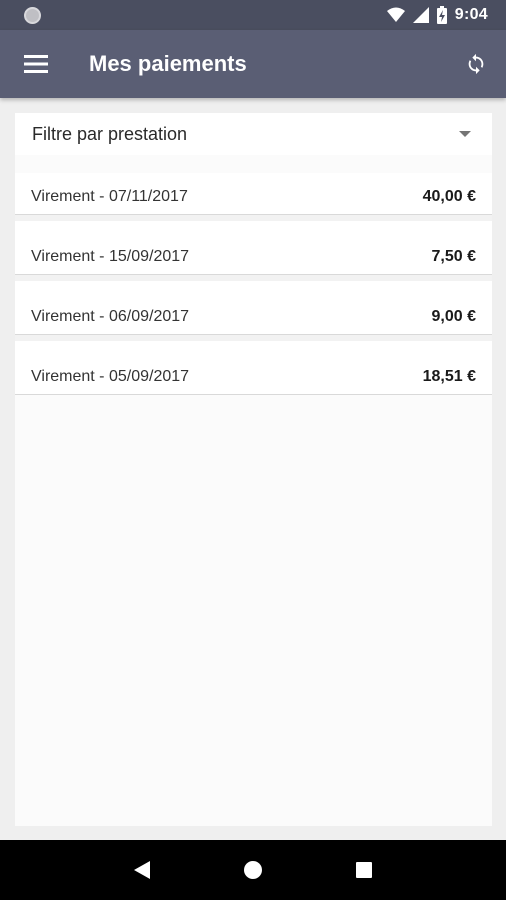 This screenshot has height=900, width=506. I want to click on battery-icon, so click(441, 15).